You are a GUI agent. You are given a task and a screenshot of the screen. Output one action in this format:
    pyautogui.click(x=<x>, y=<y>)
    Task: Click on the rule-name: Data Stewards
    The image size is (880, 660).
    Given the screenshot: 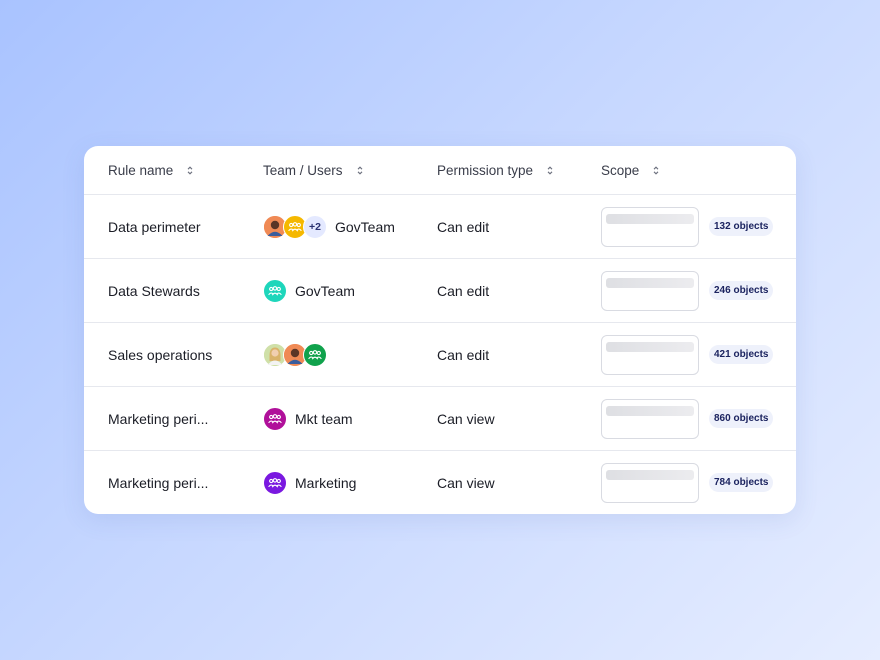 What is the action you would take?
    pyautogui.click(x=154, y=290)
    